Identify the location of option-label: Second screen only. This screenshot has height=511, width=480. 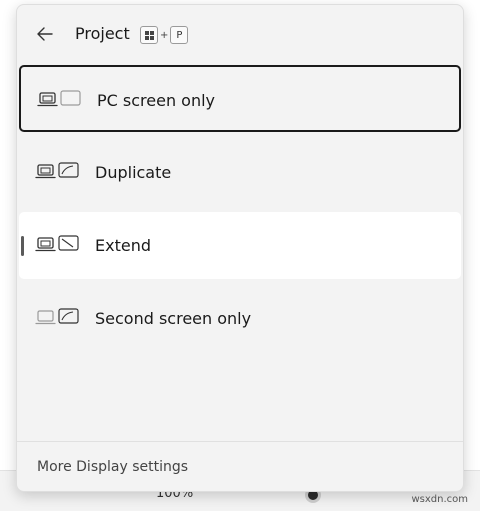
(173, 318).